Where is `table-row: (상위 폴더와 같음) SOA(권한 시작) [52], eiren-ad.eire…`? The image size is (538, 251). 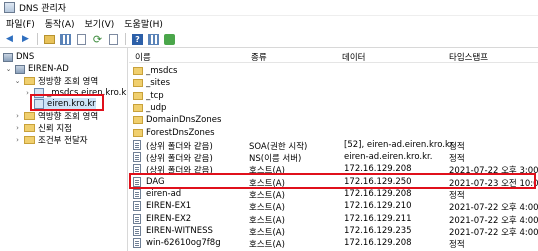
table-row: (상위 폴더와 같음) SOA(권한 시작) [52], eiren-ad.eire… is located at coordinates (333, 145).